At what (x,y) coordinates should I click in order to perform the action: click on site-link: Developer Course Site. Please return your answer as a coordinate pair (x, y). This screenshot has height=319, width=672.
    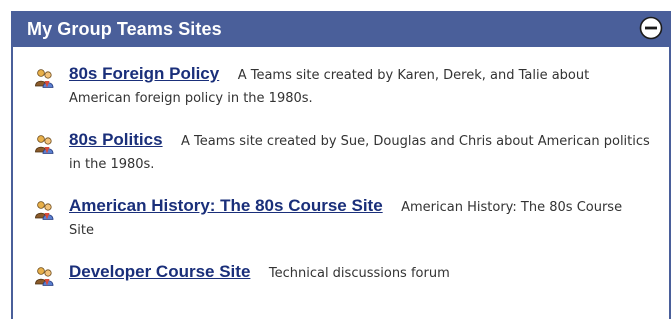
    Looking at the image, I should click on (159, 271).